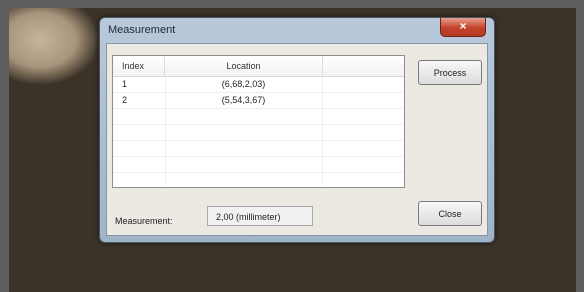 This screenshot has width=584, height=292. I want to click on table-row: 1 (6,68,2,03), so click(258, 85).